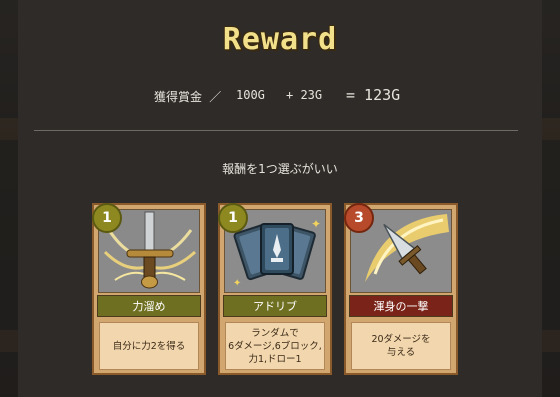 This screenshot has width=560, height=397. What do you see at coordinates (401, 306) in the screenshot?
I see `card-name: 渾身の一撃` at bounding box center [401, 306].